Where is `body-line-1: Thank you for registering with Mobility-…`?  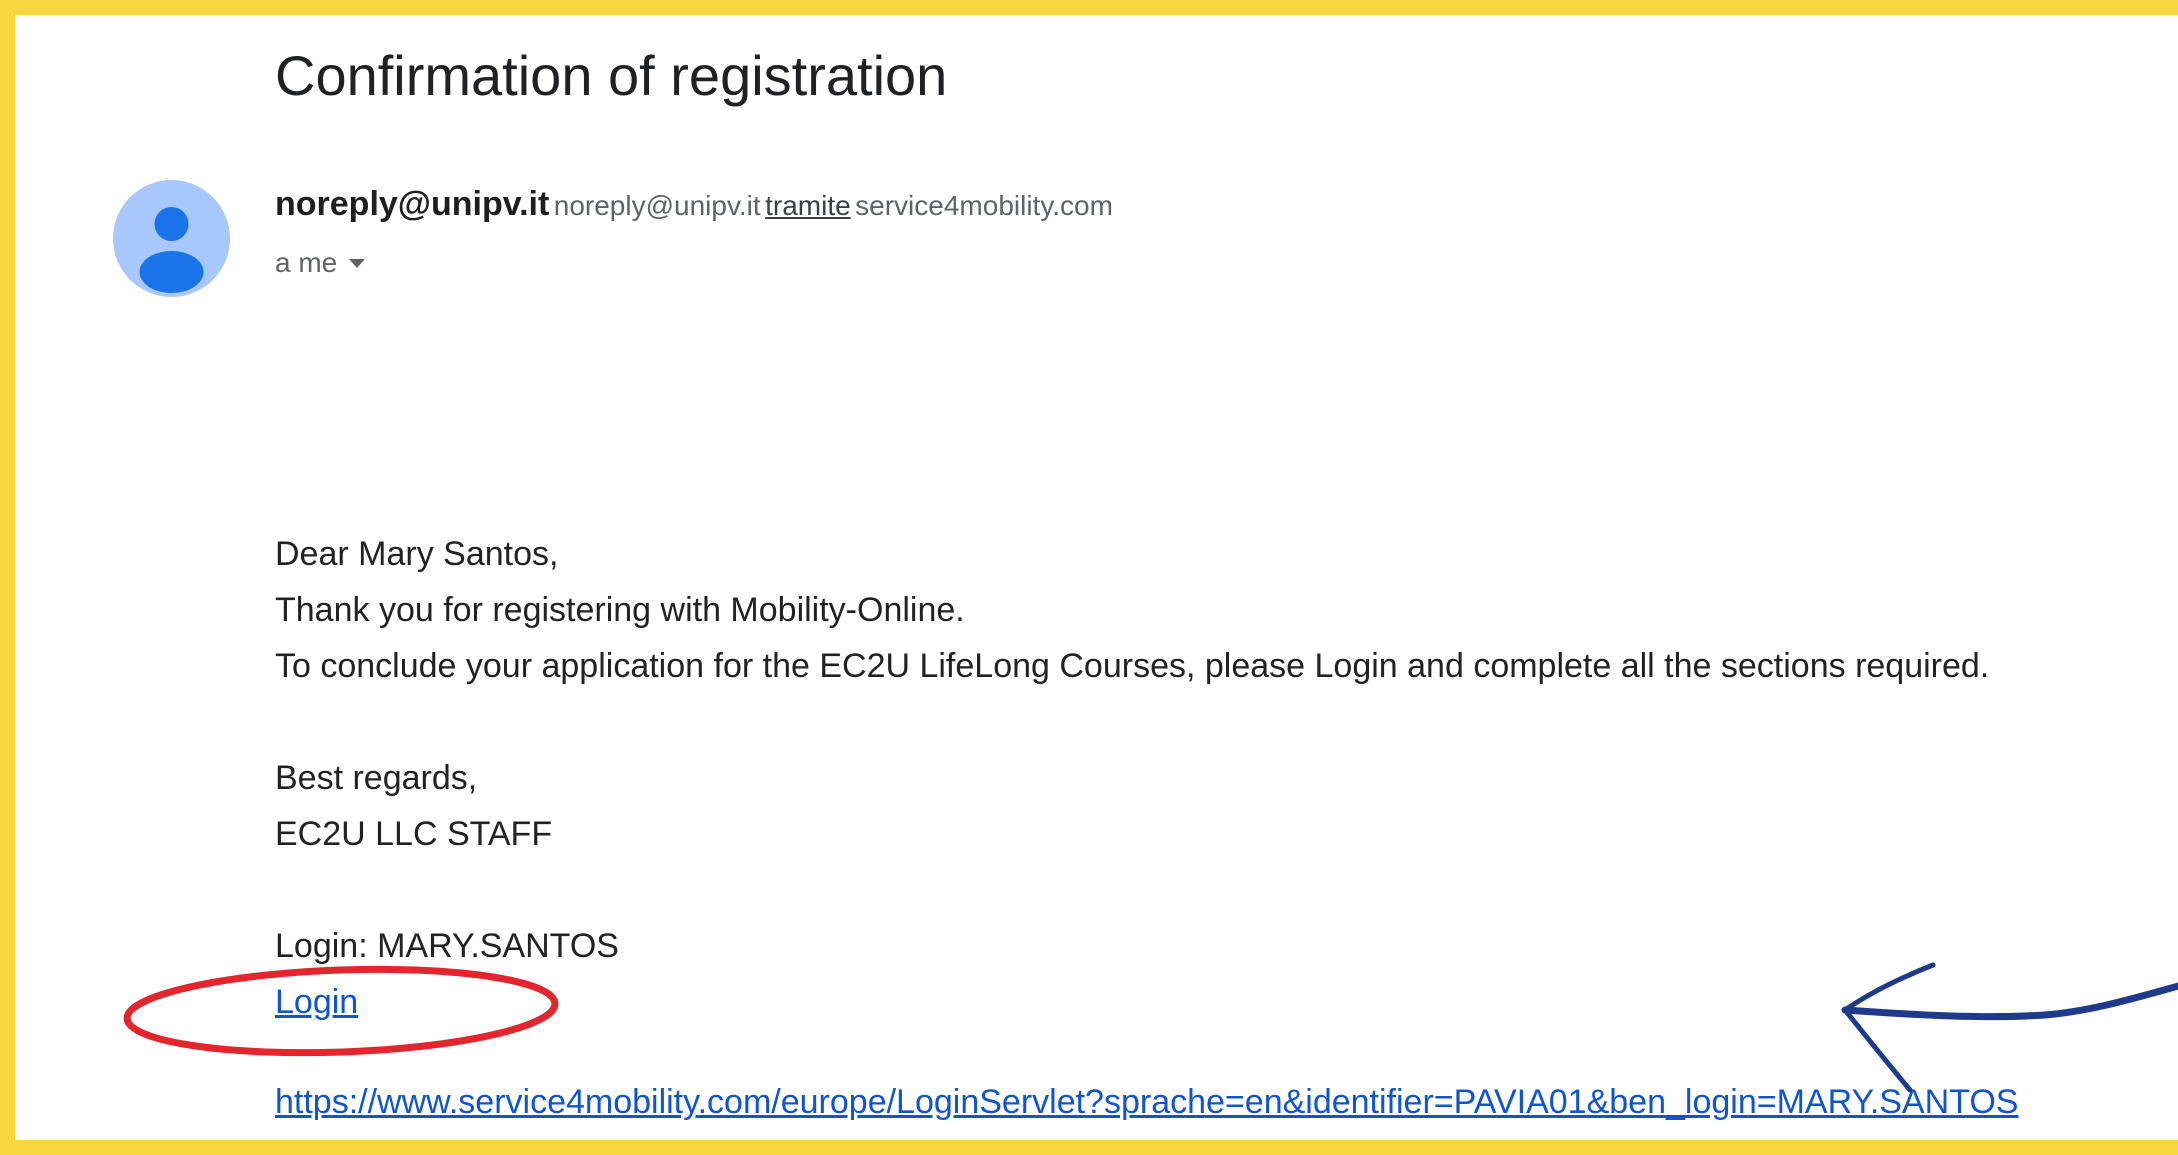 body-line-1: Thank you for registering with Mobility-… is located at coordinates (620, 610).